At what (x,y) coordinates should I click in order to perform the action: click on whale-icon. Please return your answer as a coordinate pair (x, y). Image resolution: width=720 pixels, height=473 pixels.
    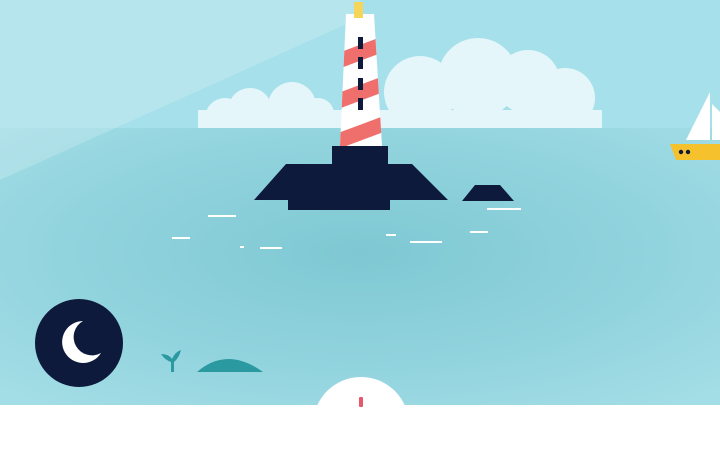
    Looking at the image, I should click on (212, 361).